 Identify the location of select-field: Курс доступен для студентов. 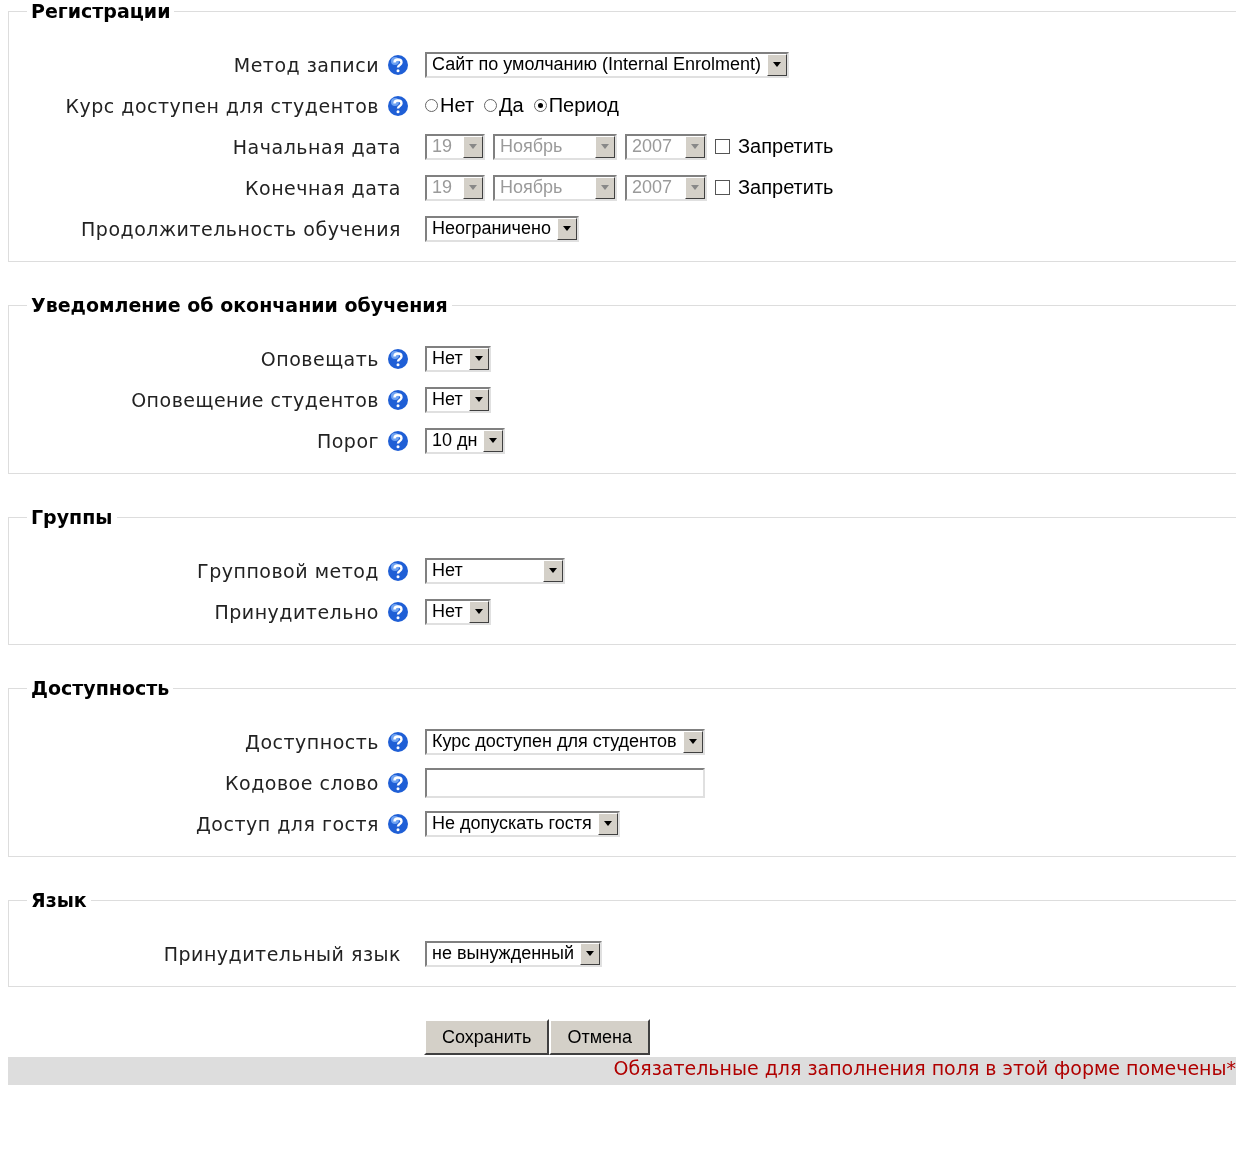
(565, 741).